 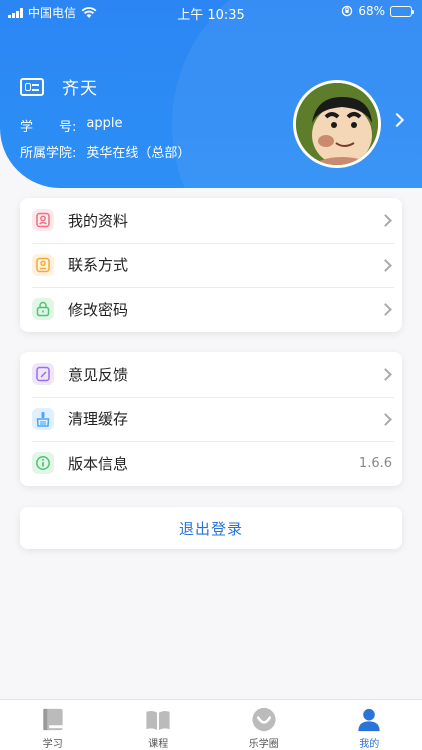 What do you see at coordinates (375, 463) in the screenshot?
I see `version-value: 1.6.6` at bounding box center [375, 463].